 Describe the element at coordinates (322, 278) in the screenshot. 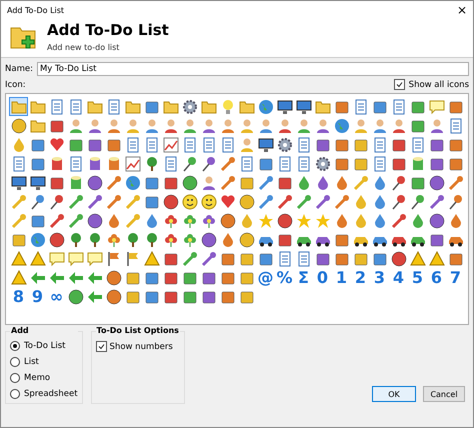

I see `symbol-icon: 0` at that location.